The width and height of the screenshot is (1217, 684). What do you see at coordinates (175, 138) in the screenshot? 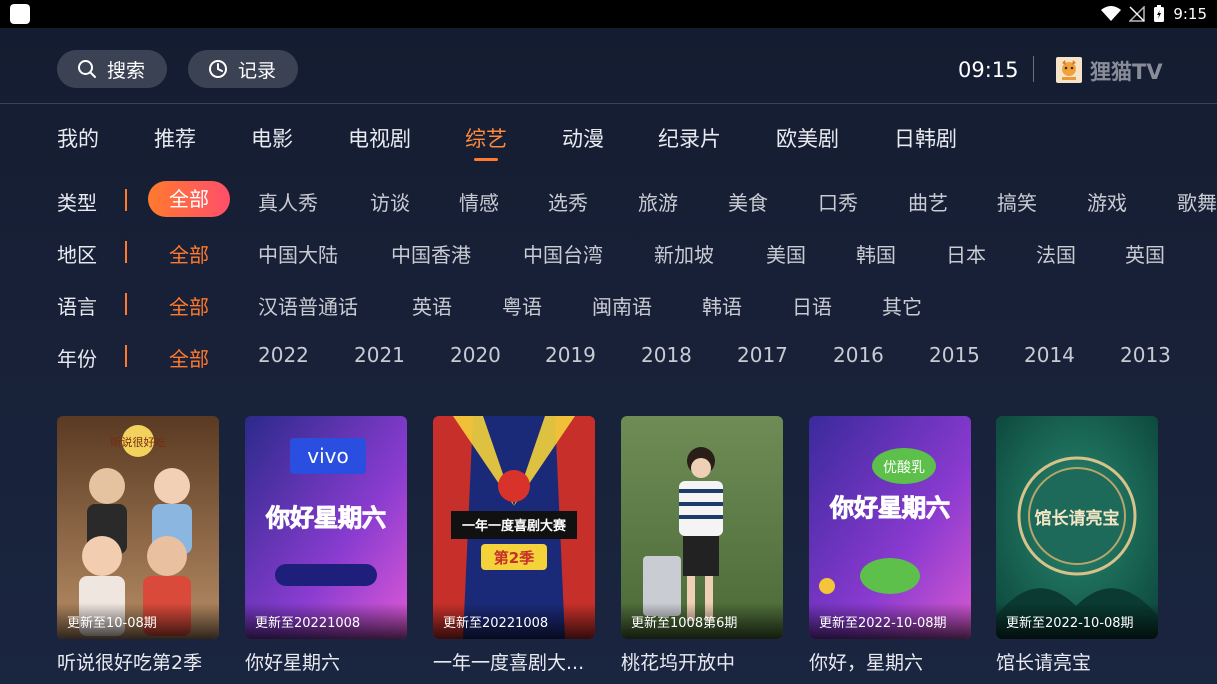
I see `tab-recommend: 推荐` at bounding box center [175, 138].